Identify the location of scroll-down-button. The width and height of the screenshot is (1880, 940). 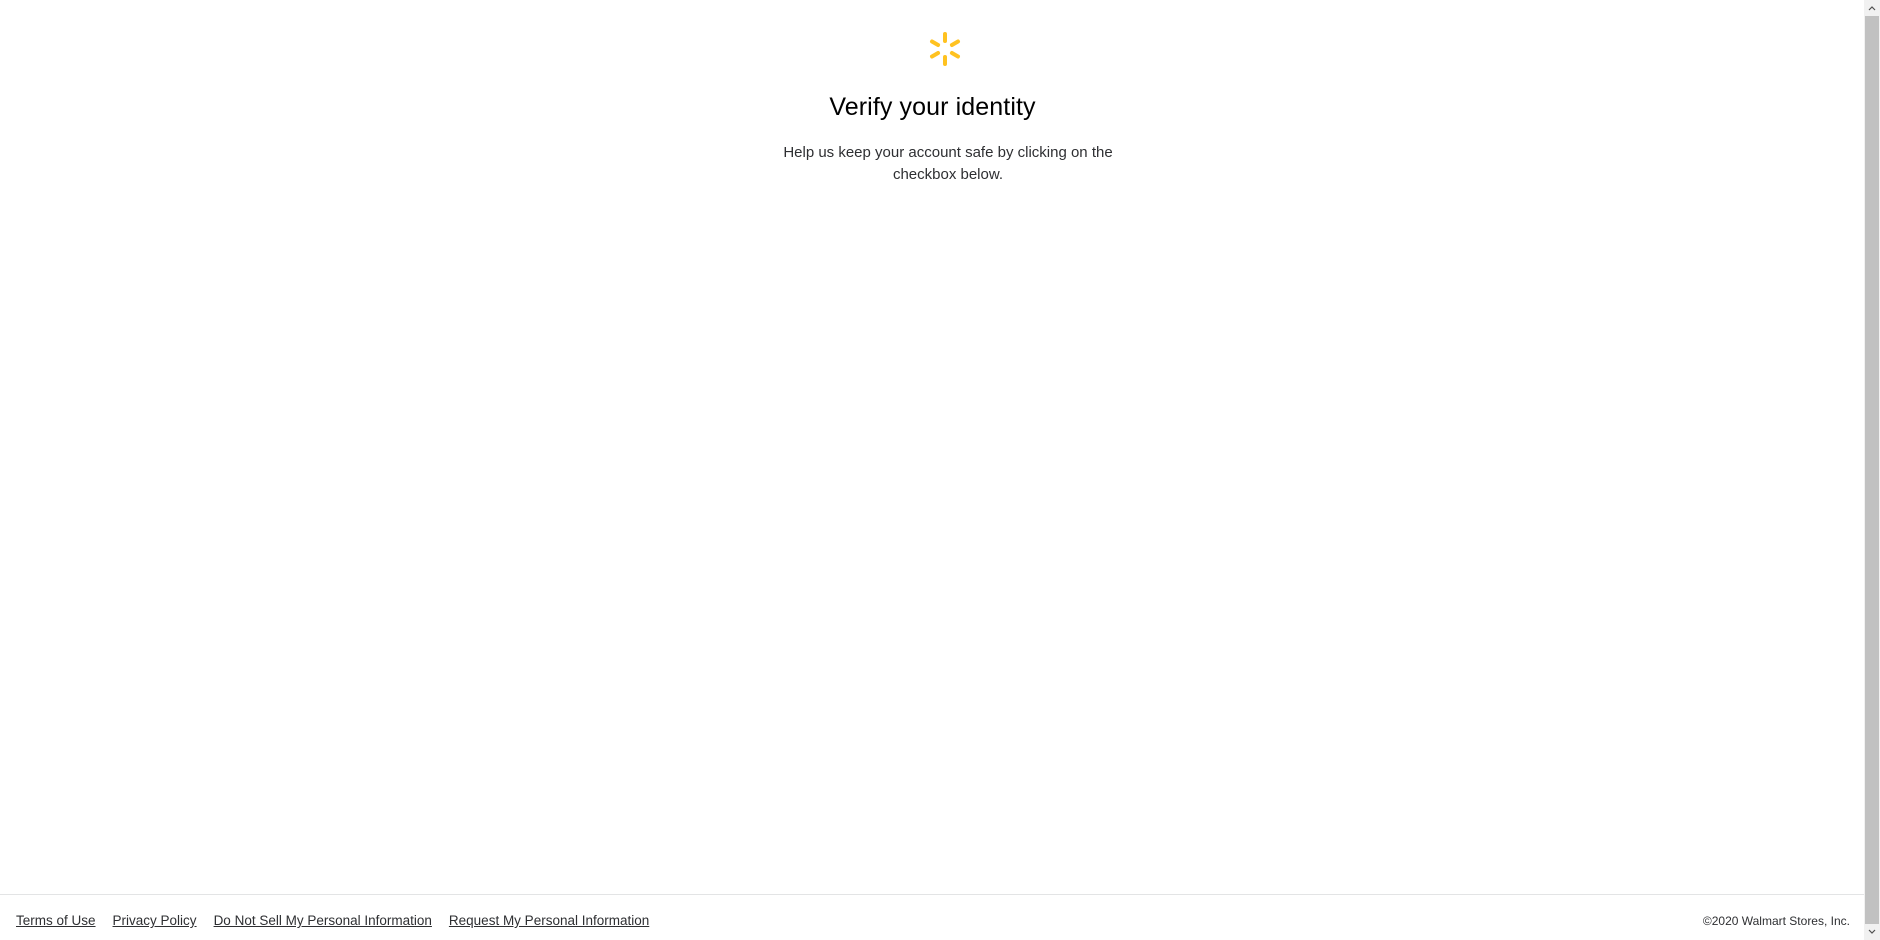
(1872, 932).